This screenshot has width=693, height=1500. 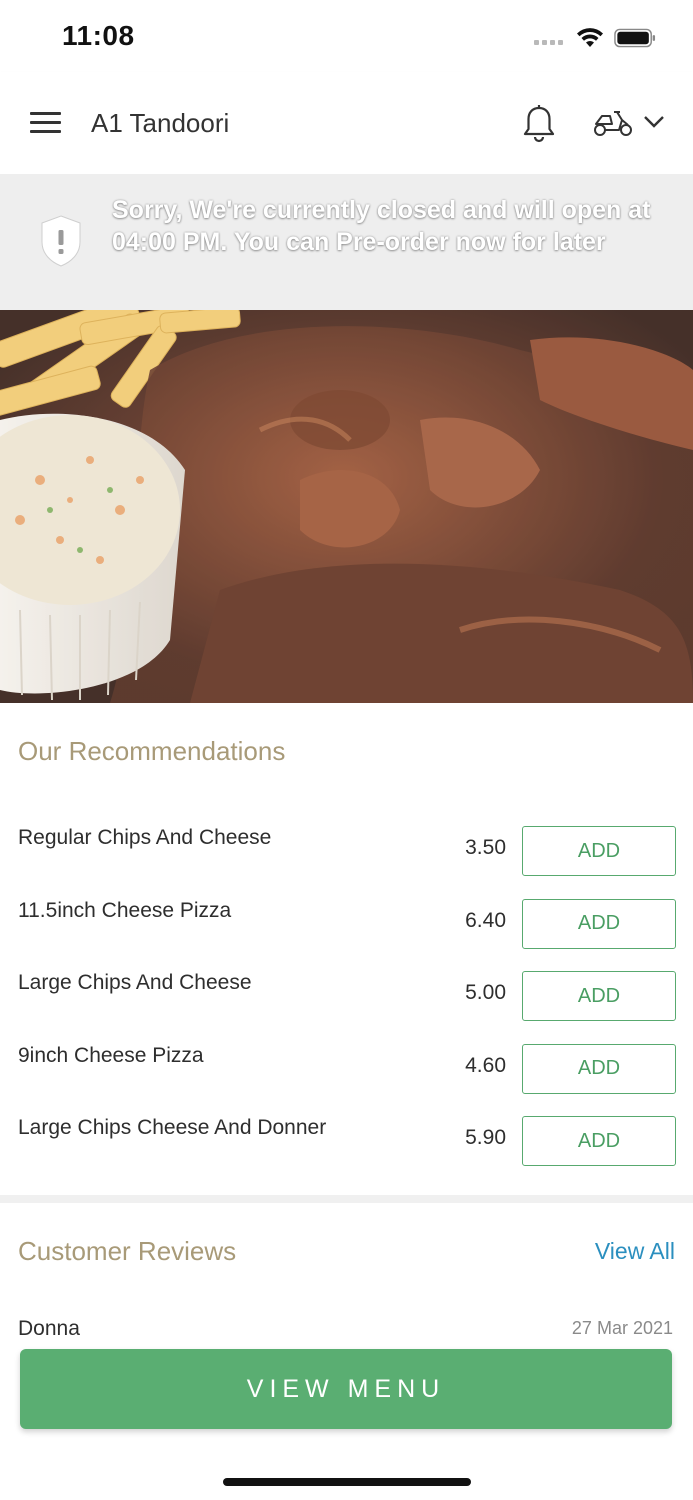 What do you see at coordinates (98, 35) in the screenshot?
I see `status-time: 11:08` at bounding box center [98, 35].